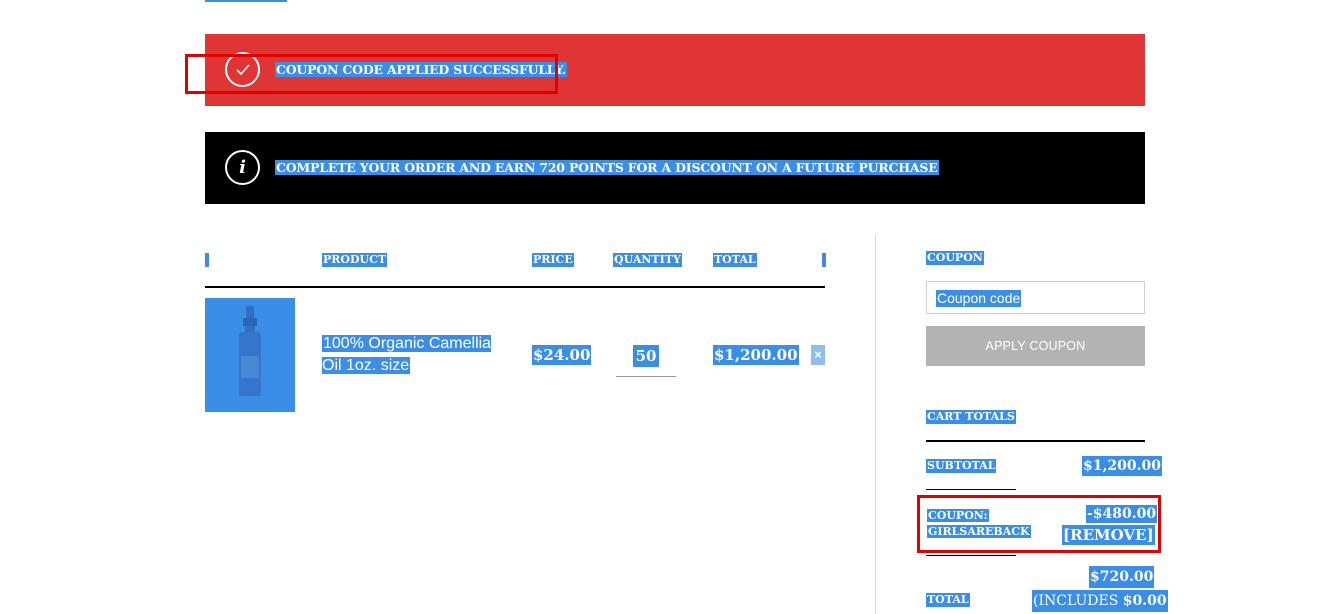 The height and width of the screenshot is (614, 1343). I want to click on coupon-input-placeholder: Coupon code, so click(979, 298).